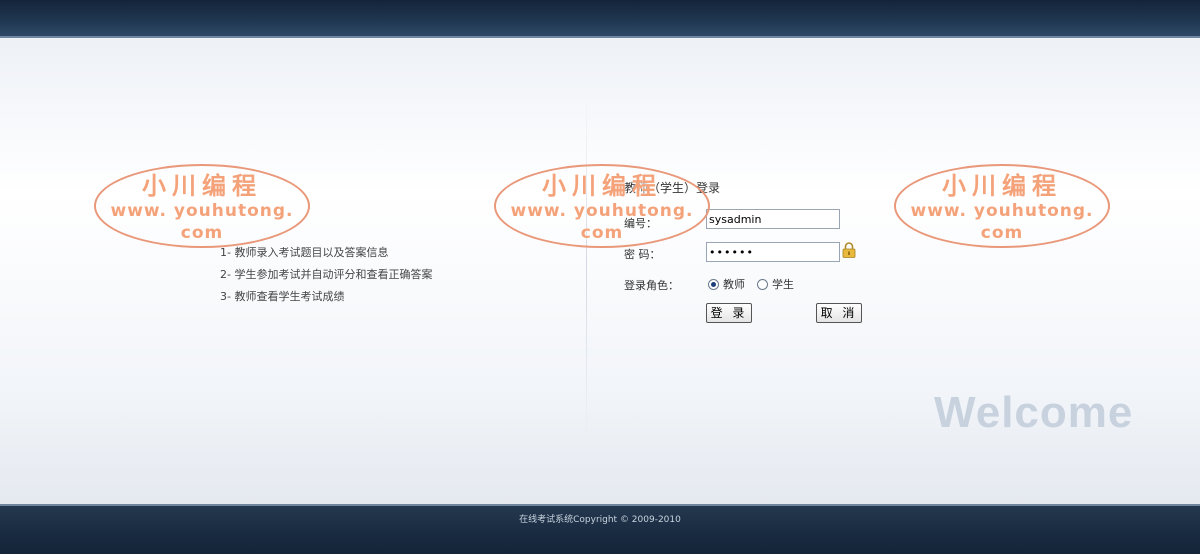 The image size is (1200, 554). I want to click on feature-item: 1- 教师录入考试题目以及答案信息, so click(304, 252).